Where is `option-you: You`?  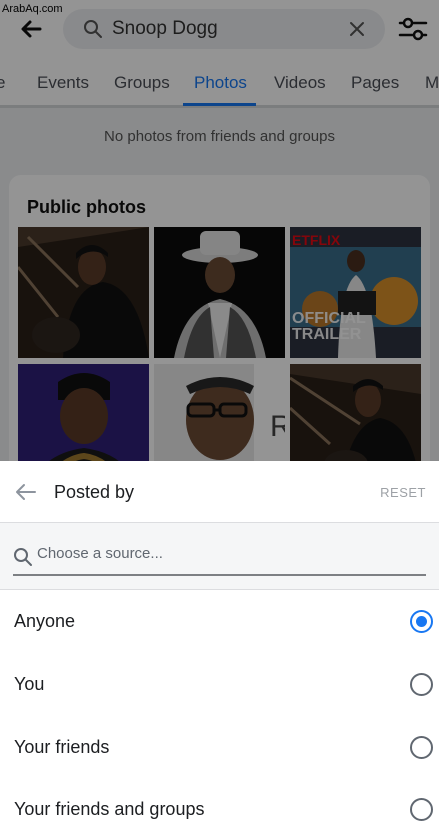 option-you: You is located at coordinates (219, 685).